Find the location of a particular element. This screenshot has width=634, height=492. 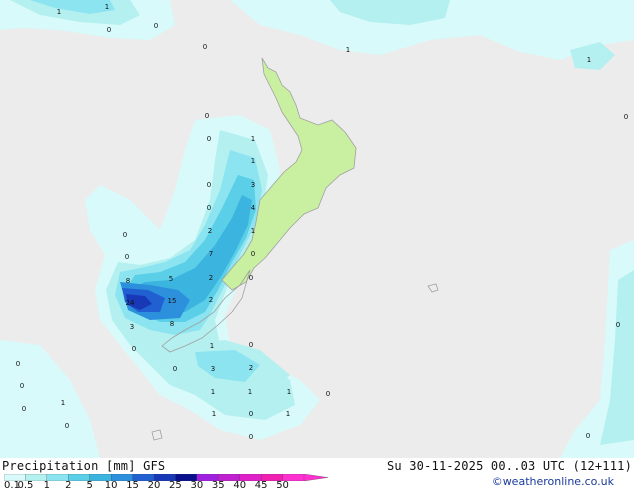

legend-label: 5 is located at coordinates (89, 485).